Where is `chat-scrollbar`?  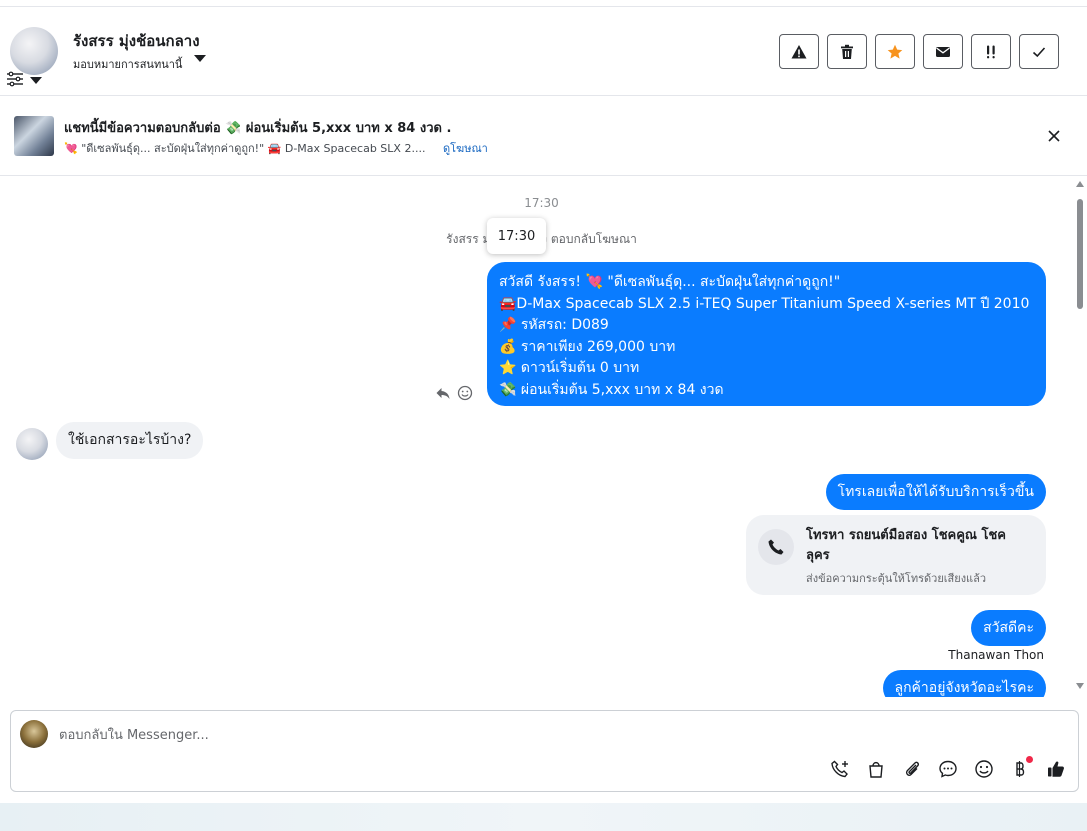 chat-scrollbar is located at coordinates (1080, 437).